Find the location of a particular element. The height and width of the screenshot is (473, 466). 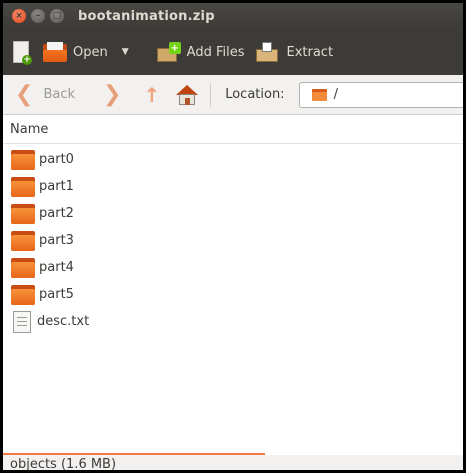

minimize-window-button: – is located at coordinates (38, 16).